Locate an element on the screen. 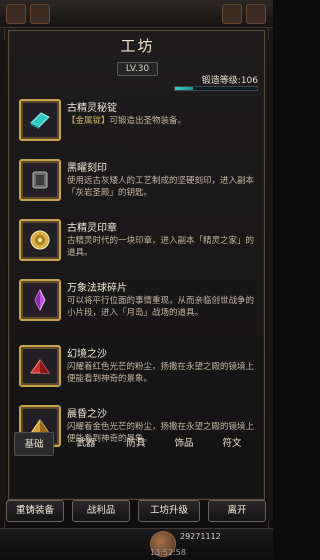  obsidian-seal-icon is located at coordinates (40, 180).